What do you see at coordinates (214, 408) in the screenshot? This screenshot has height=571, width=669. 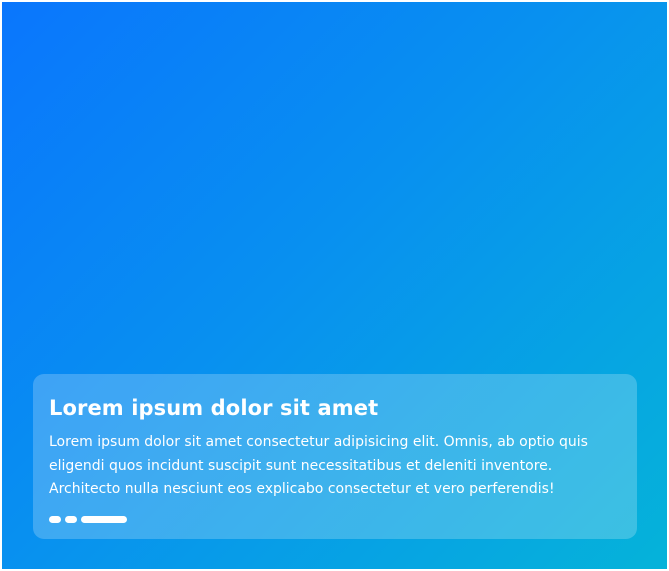 I see `card-title: Lorem ipsum dolor sit amet` at bounding box center [214, 408].